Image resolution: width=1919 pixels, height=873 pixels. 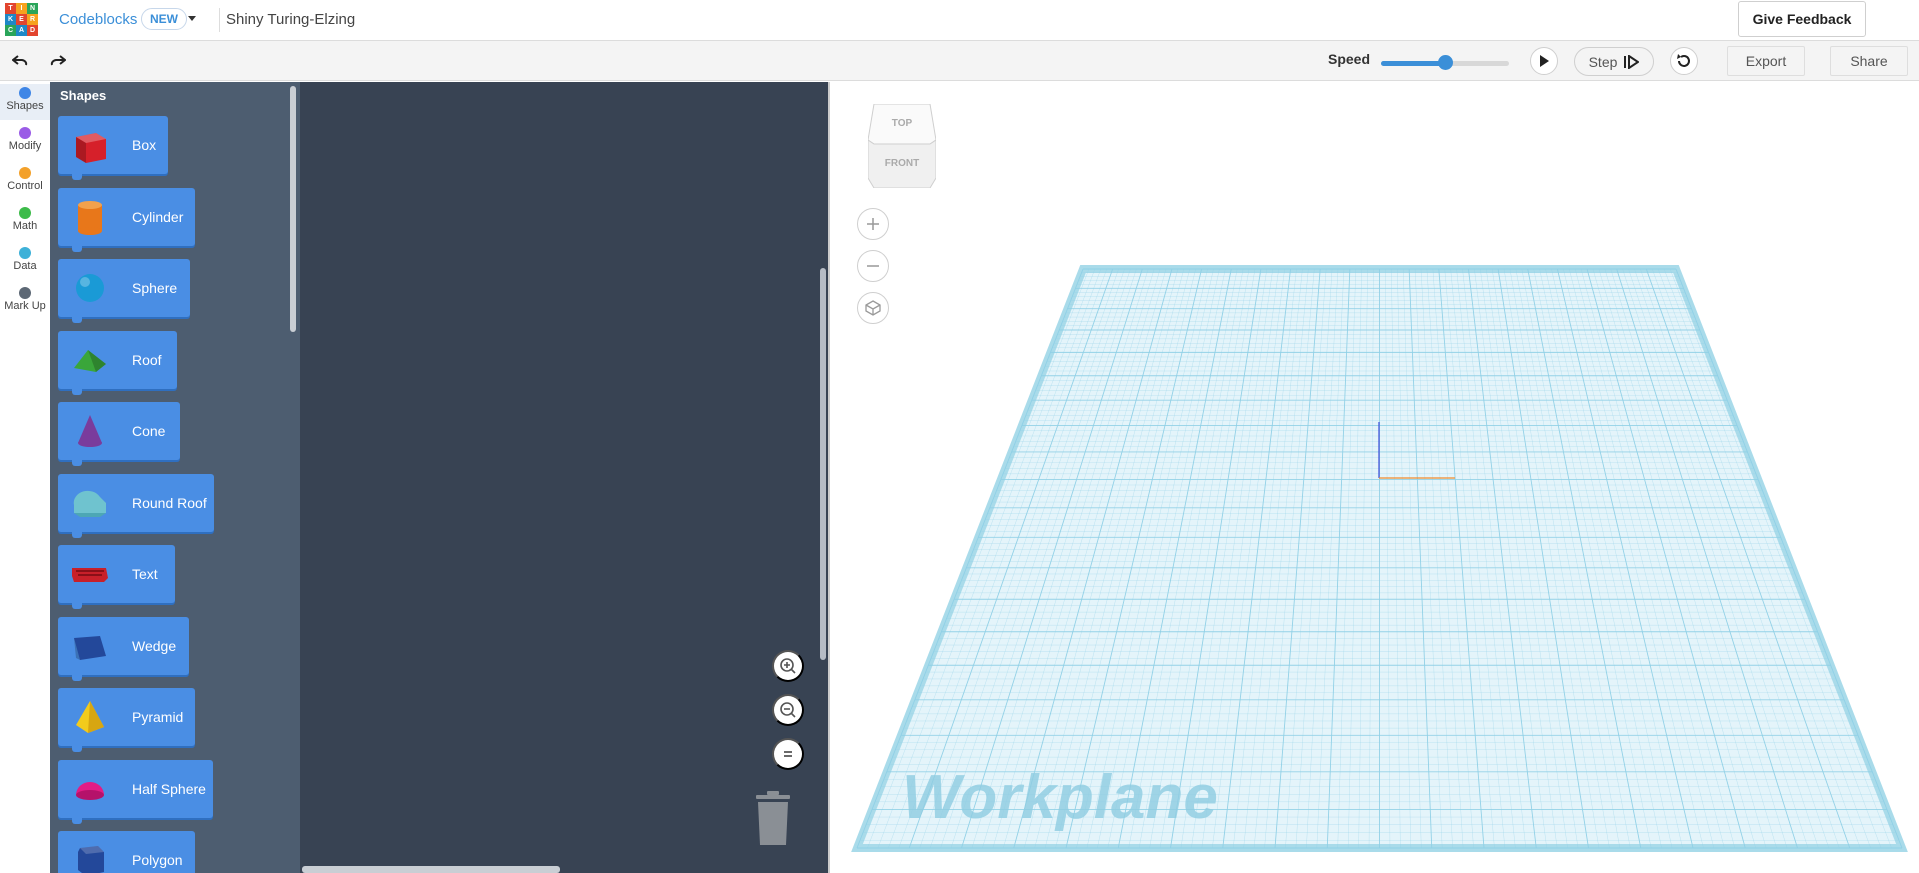 I want to click on minus-icon, so click(x=873, y=266).